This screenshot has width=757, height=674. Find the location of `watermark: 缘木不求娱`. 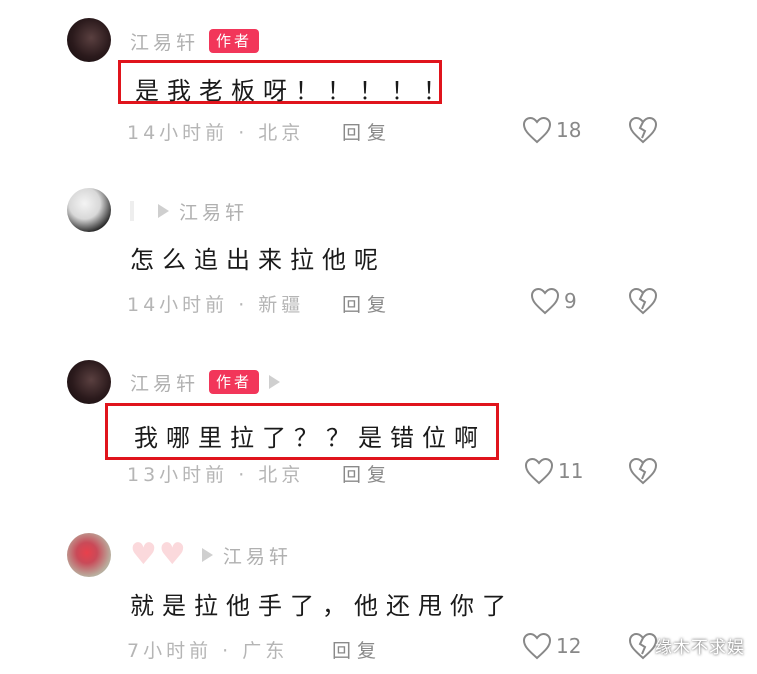

watermark: 缘木不求娱 is located at coordinates (700, 648).